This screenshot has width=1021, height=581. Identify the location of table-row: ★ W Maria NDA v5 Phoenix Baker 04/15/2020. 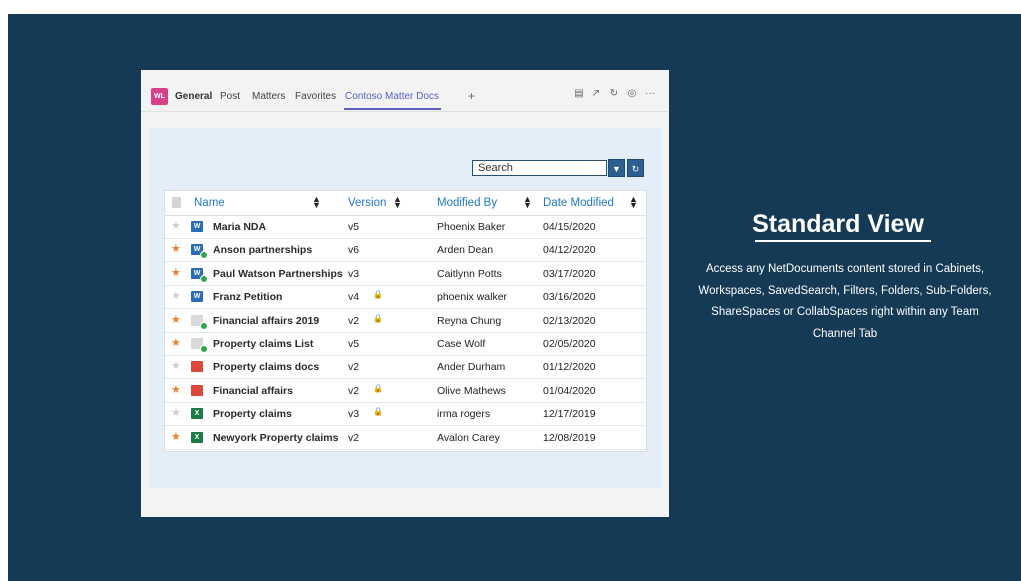
(405, 227).